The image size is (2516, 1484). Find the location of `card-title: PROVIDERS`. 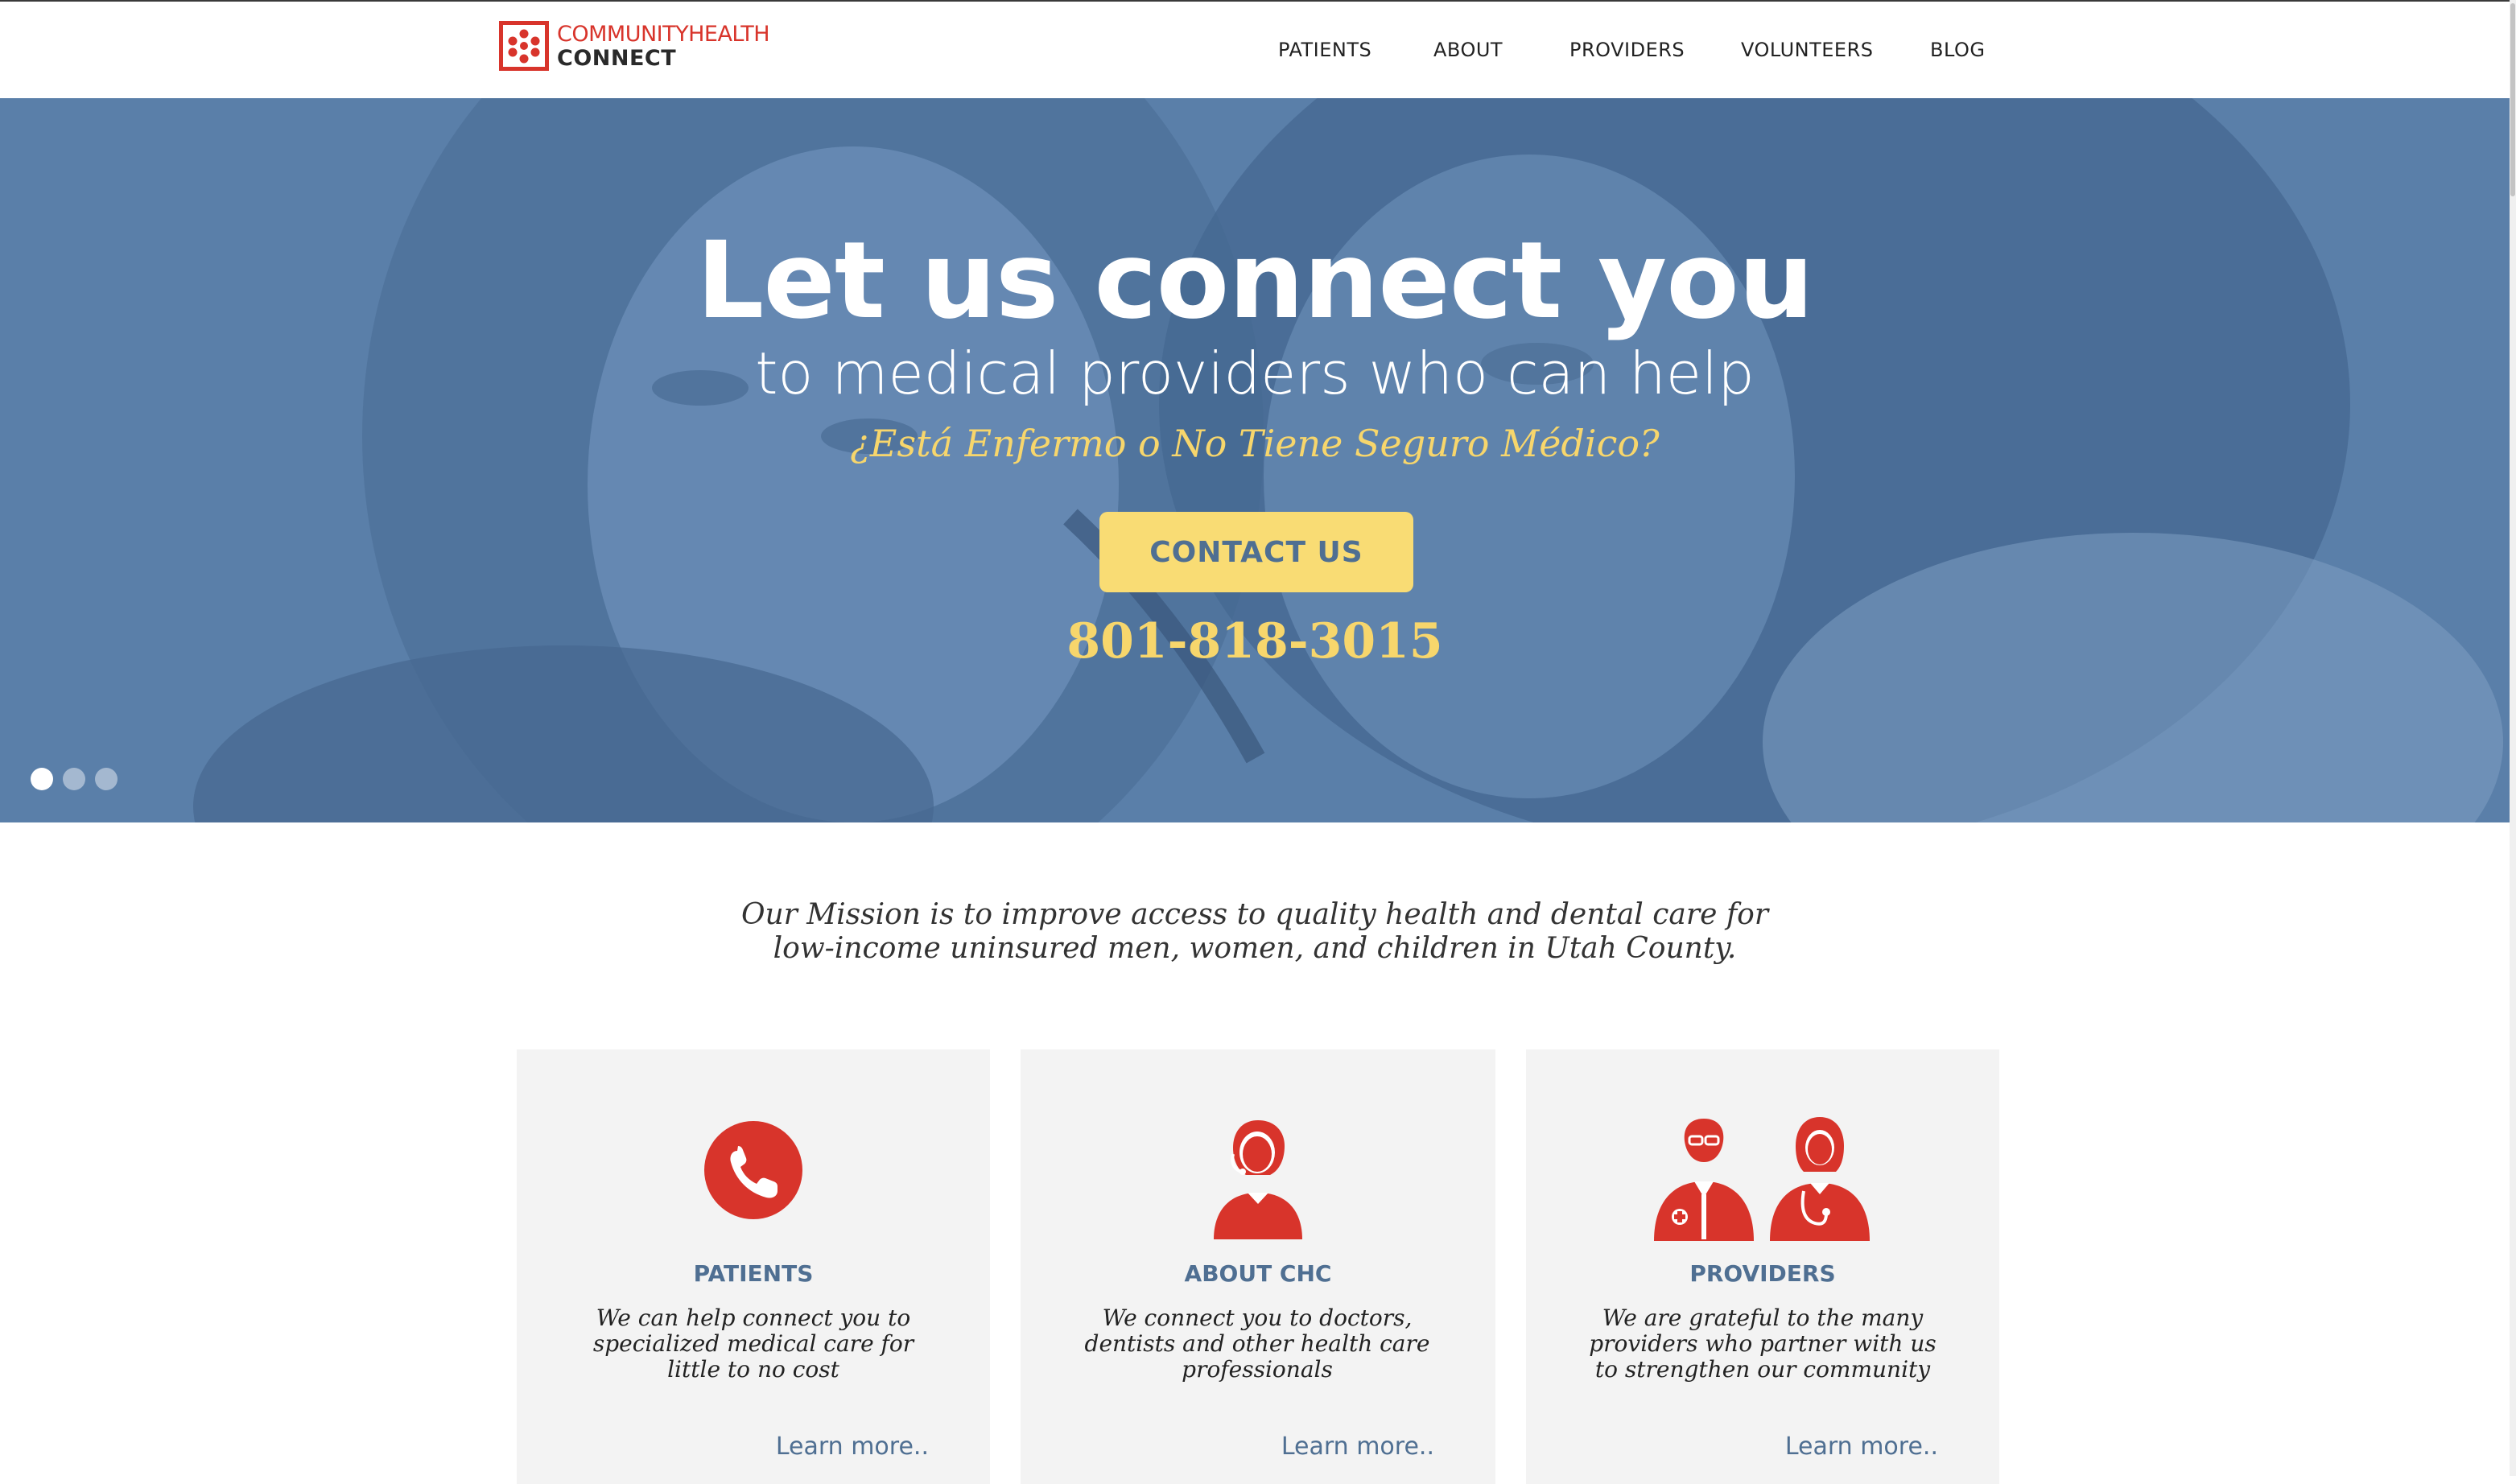

card-title: PROVIDERS is located at coordinates (1762, 1273).